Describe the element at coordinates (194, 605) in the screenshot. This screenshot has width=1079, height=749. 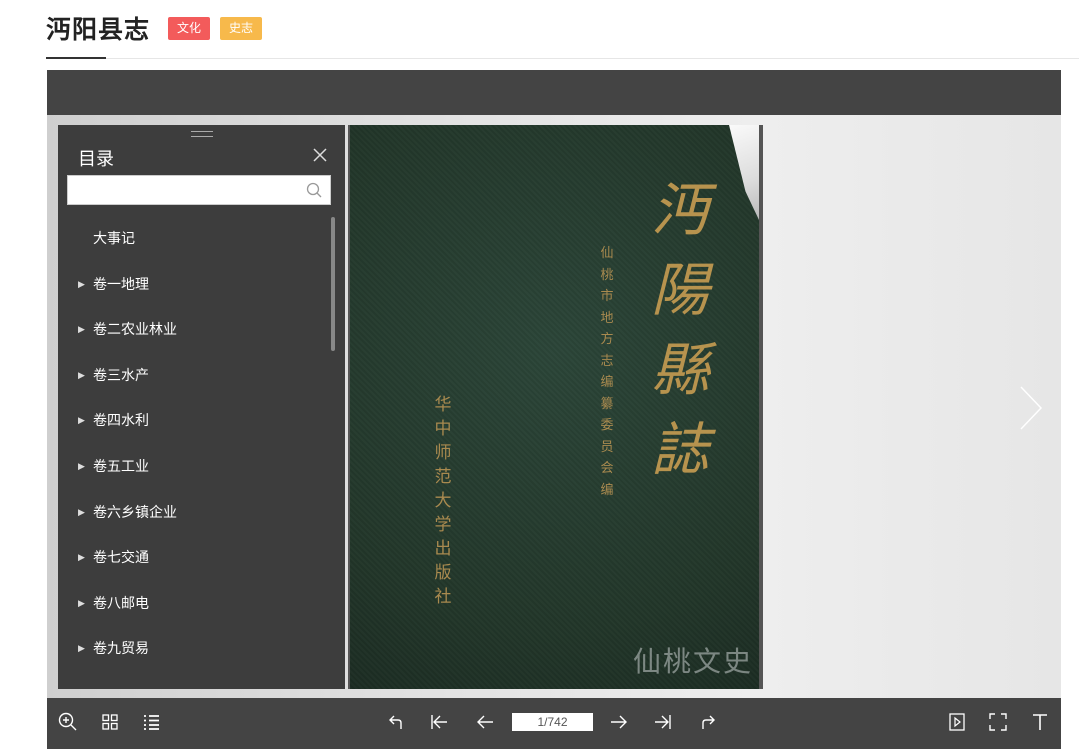
I see `toc-item: ▶ 卷八邮电` at that location.